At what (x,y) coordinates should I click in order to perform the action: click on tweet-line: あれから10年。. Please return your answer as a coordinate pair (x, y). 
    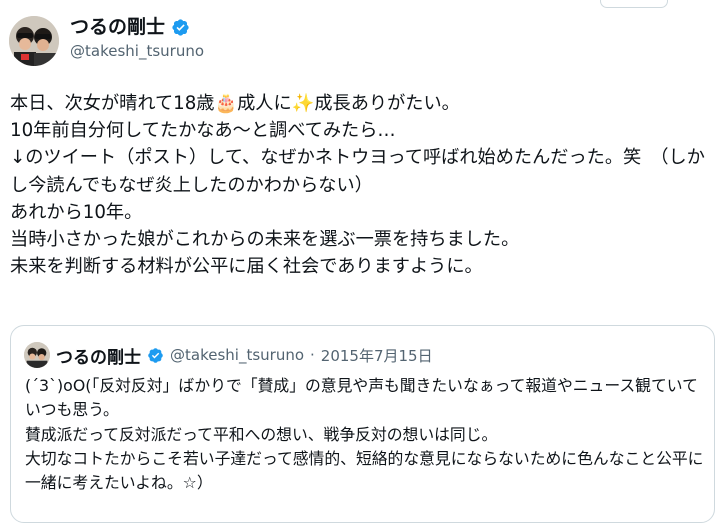
    Looking at the image, I should click on (76, 212).